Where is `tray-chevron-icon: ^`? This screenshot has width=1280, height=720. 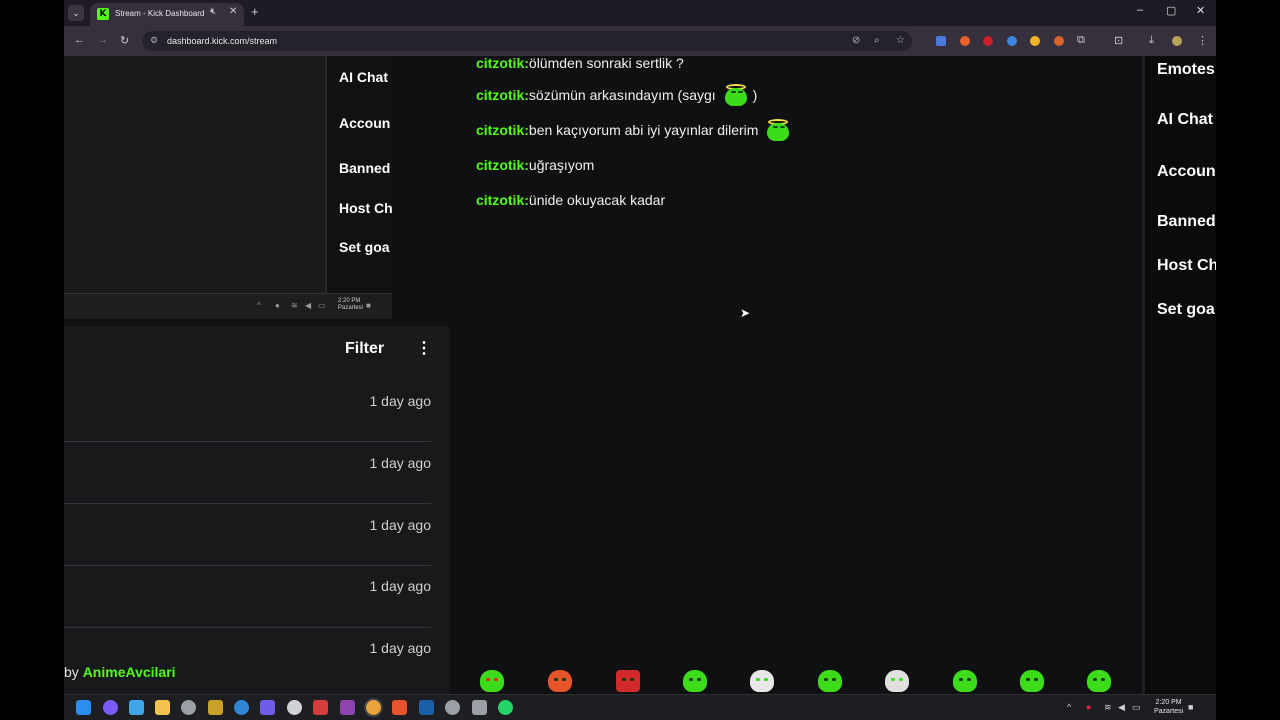
tray-chevron-icon: ^ is located at coordinates (1069, 707).